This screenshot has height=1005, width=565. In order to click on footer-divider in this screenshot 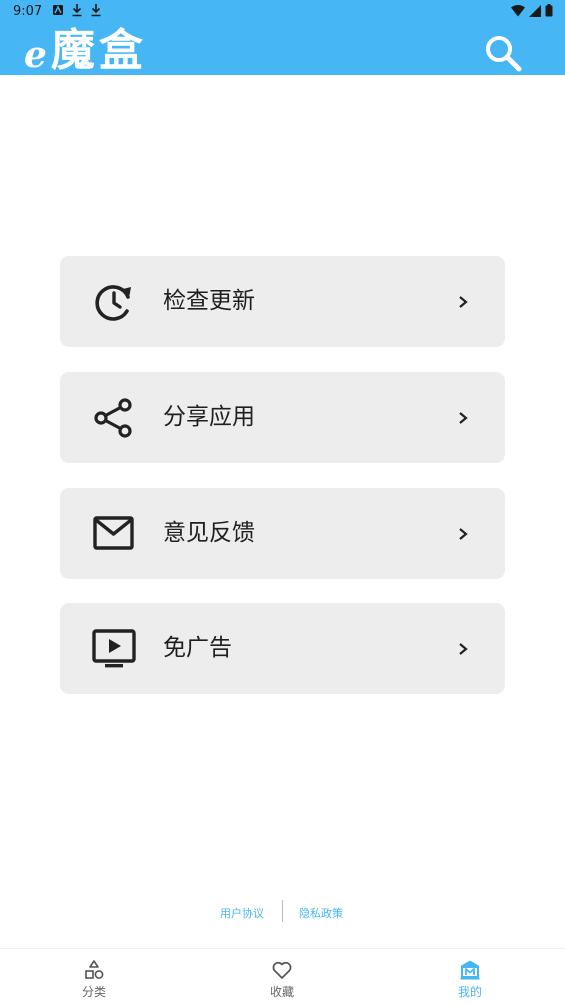, I will do `click(282, 911)`.